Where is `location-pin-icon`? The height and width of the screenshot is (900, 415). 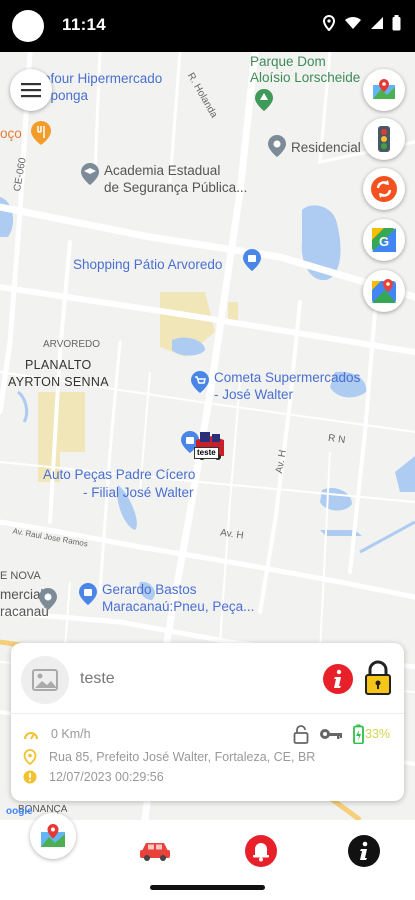 location-pin-icon is located at coordinates (30, 757).